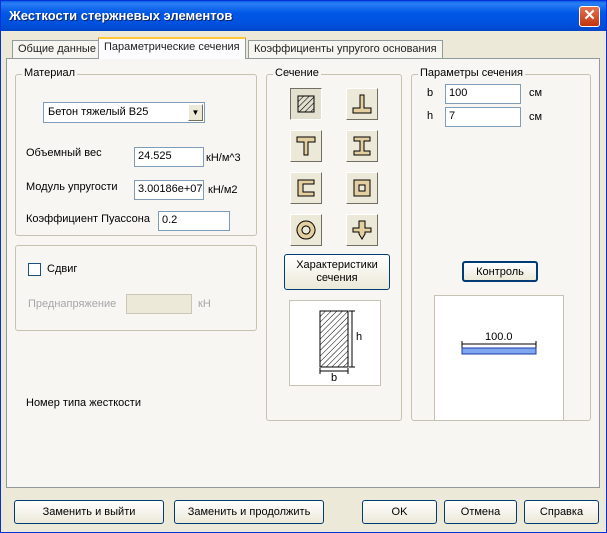 The image size is (607, 533). I want to click on material-legend: Материал, so click(49, 73).